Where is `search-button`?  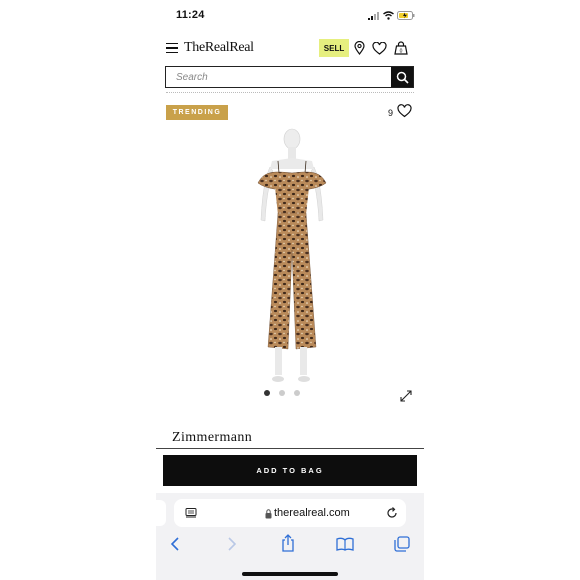
search-button is located at coordinates (402, 77).